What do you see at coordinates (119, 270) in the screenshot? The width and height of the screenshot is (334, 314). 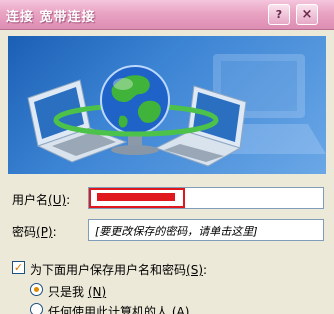 I see `save-credentials-label: 为下面用户保存用户名和密码(S):` at bounding box center [119, 270].